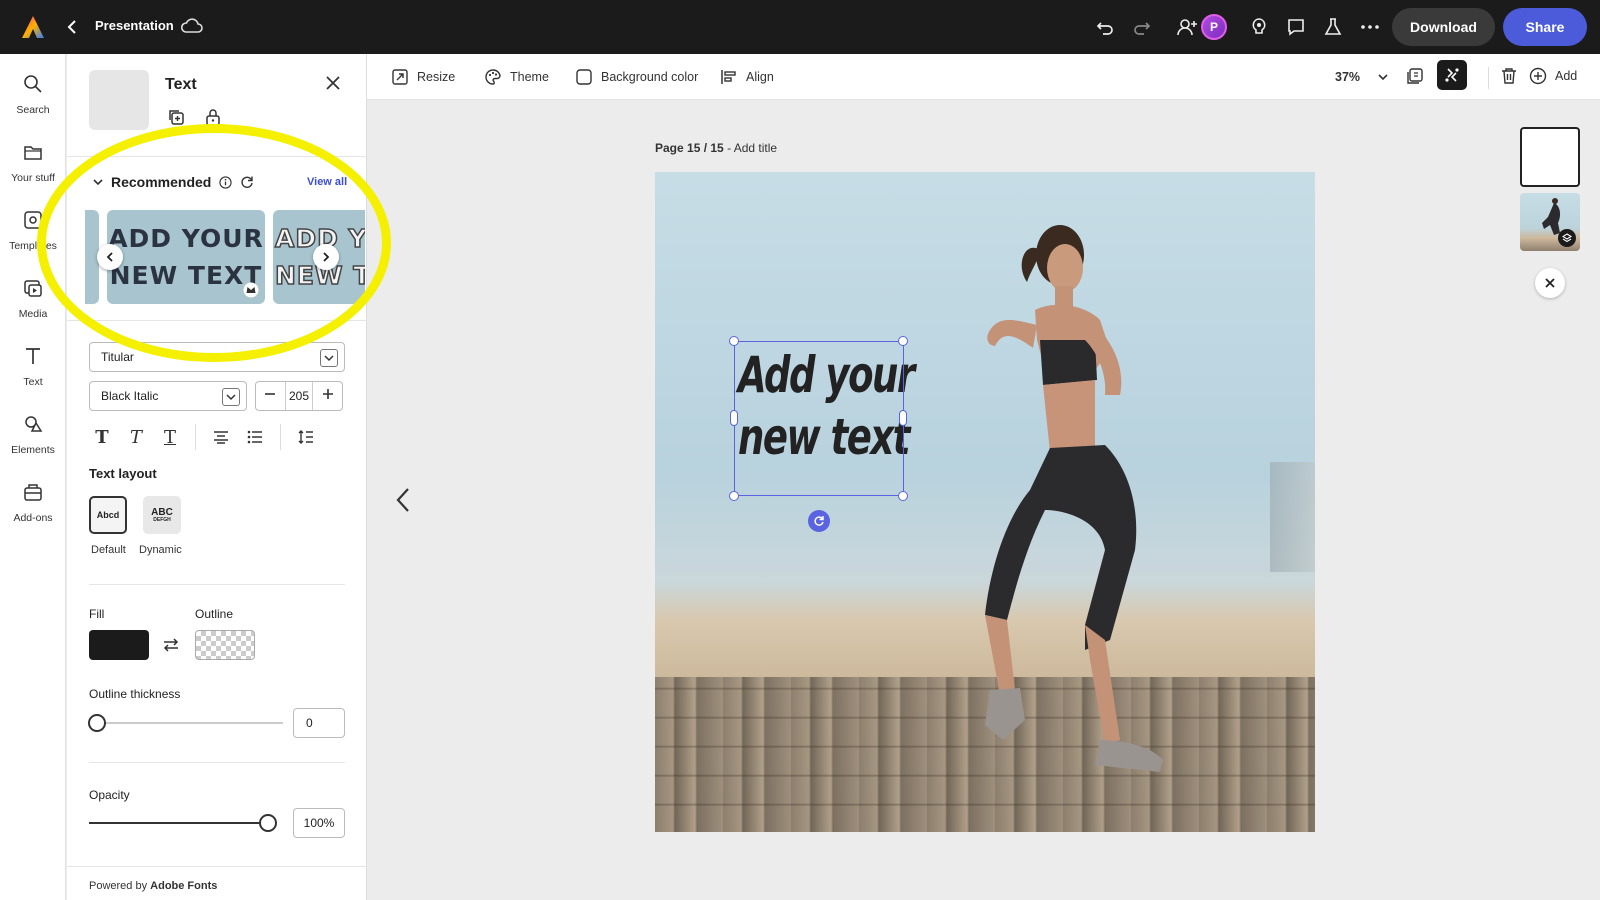 The width and height of the screenshot is (1600, 900). I want to click on powered-by: Powered by Adobe Fonts, so click(153, 886).